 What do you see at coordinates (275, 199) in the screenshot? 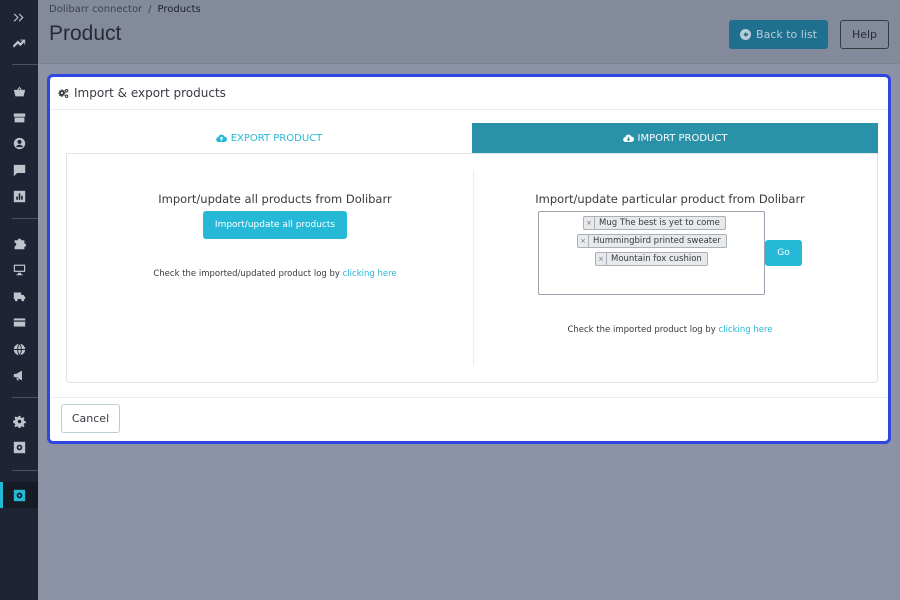
I see `import-all-title: Import/update all products from Dolibarr` at bounding box center [275, 199].